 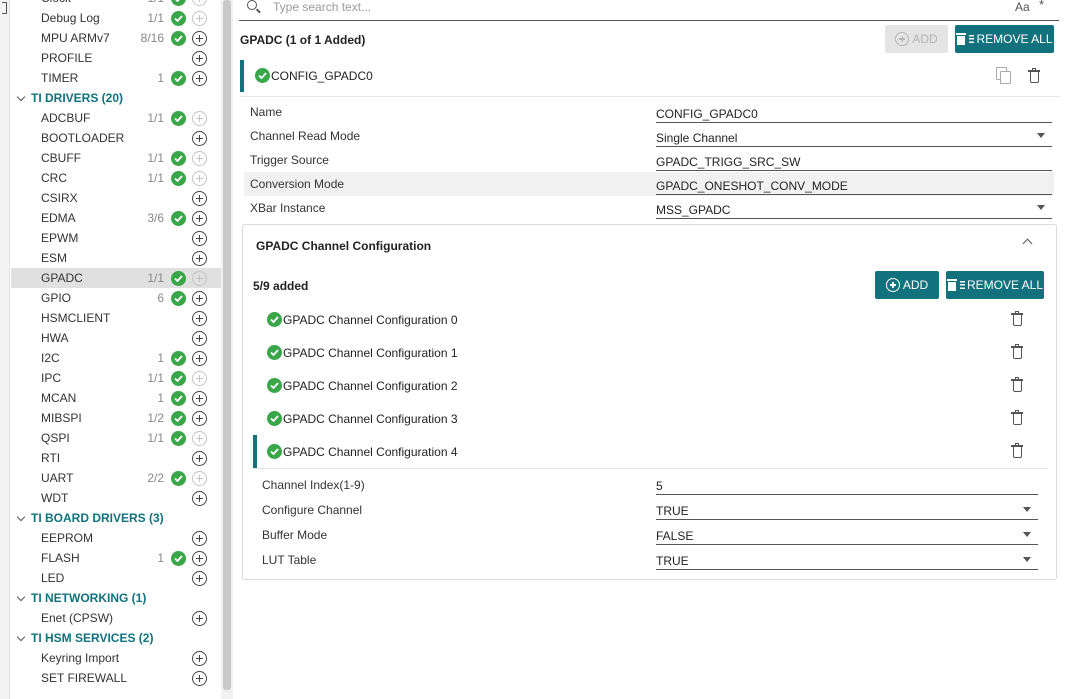 I want to click on sidebar-item-profile: PROFILE, so click(x=116, y=58).